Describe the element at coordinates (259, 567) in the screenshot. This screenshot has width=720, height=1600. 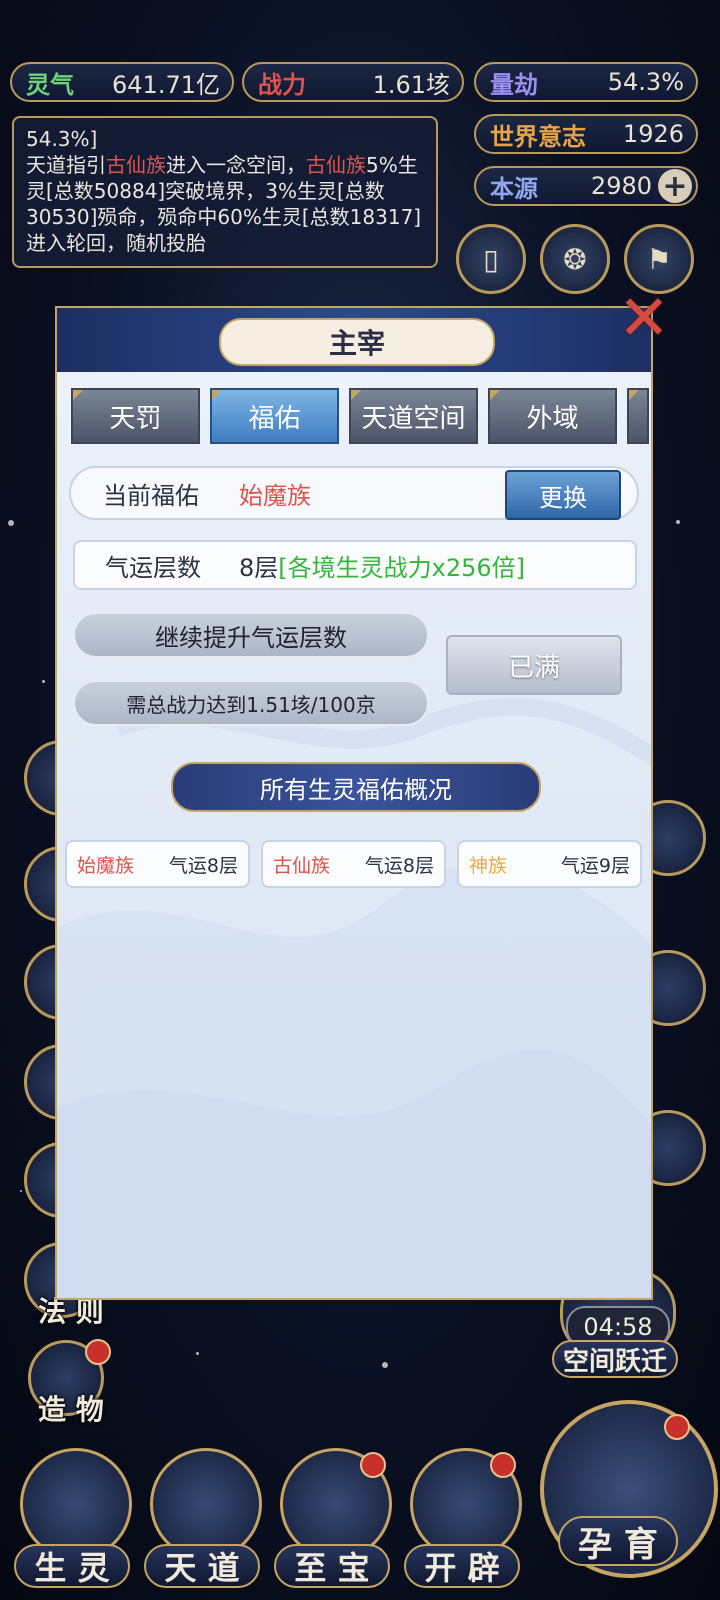
I see `luck-level-value: 8层` at that location.